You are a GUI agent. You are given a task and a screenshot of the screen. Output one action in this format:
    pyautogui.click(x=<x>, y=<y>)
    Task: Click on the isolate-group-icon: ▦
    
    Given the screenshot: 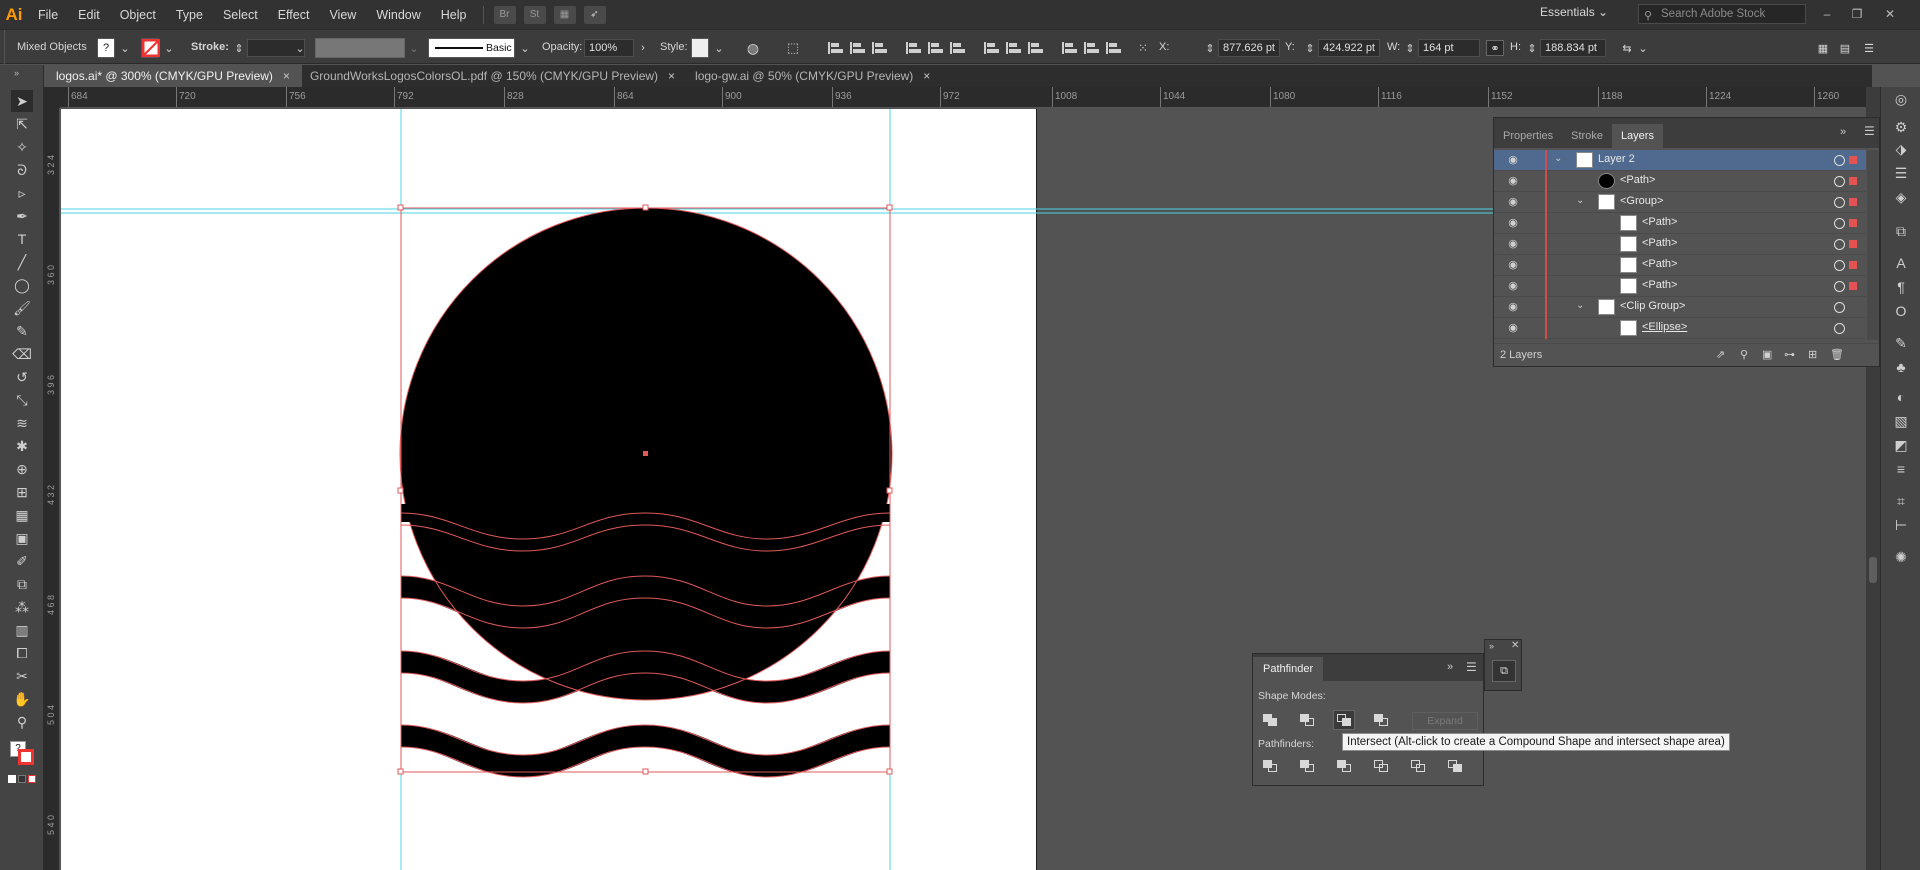 What is the action you would take?
    pyautogui.click(x=1823, y=48)
    